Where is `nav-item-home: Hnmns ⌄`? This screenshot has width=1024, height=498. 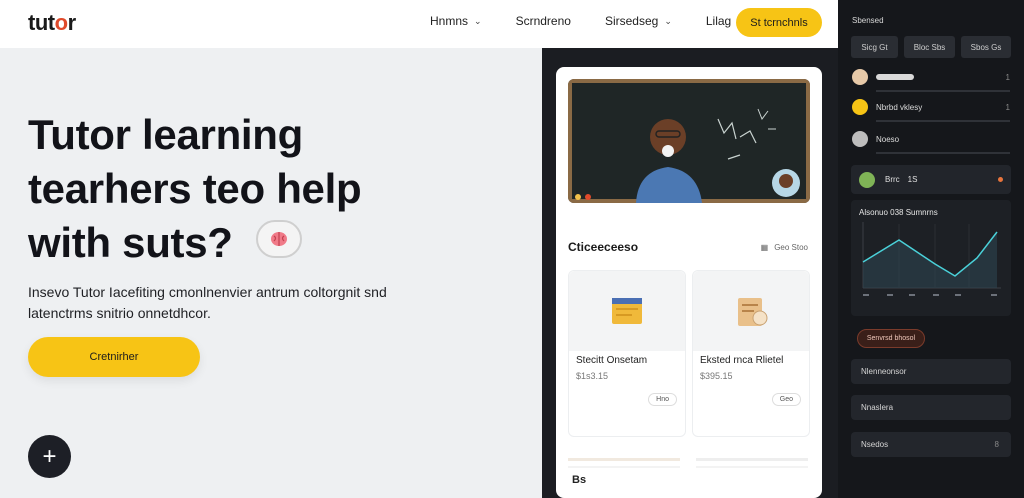 nav-item-home: Hnmns ⌄ is located at coordinates (456, 21).